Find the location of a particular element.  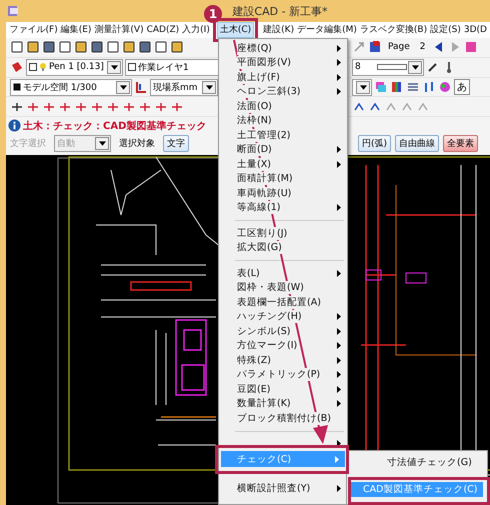

menu-bar-item: CAD(Z) is located at coordinates (163, 30).